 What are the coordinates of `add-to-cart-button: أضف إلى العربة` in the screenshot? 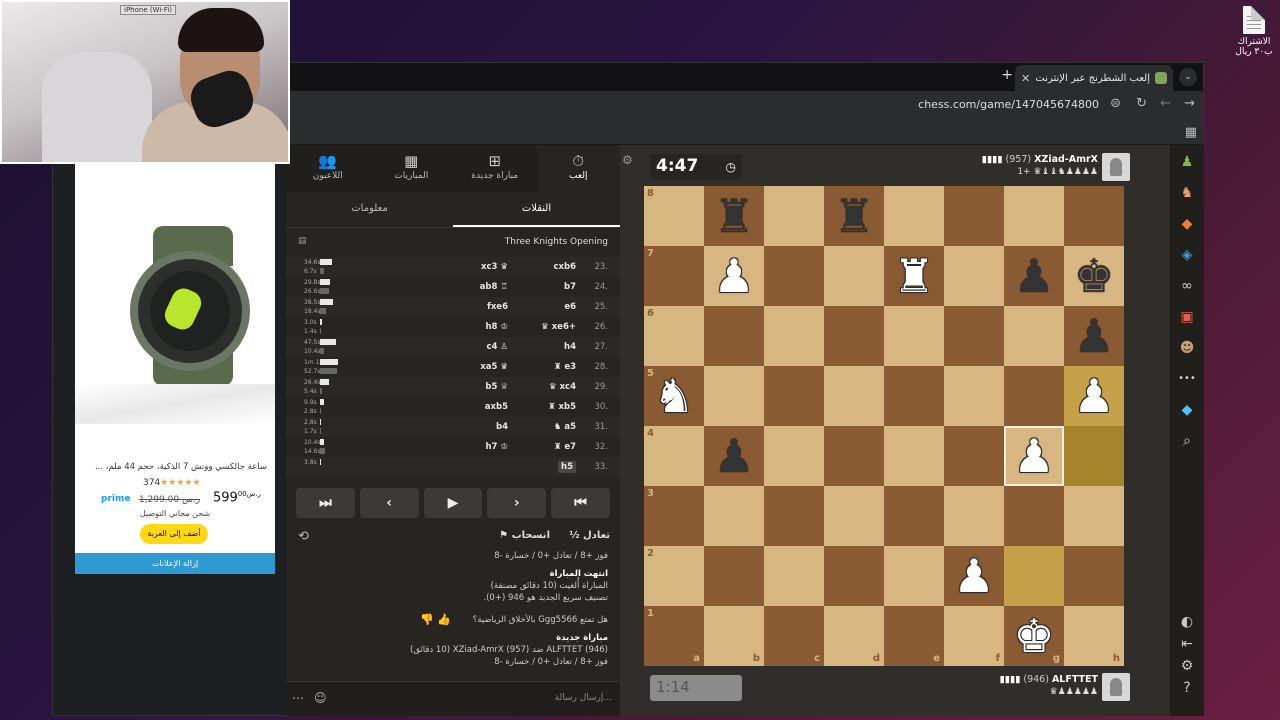 It's located at (174, 534).